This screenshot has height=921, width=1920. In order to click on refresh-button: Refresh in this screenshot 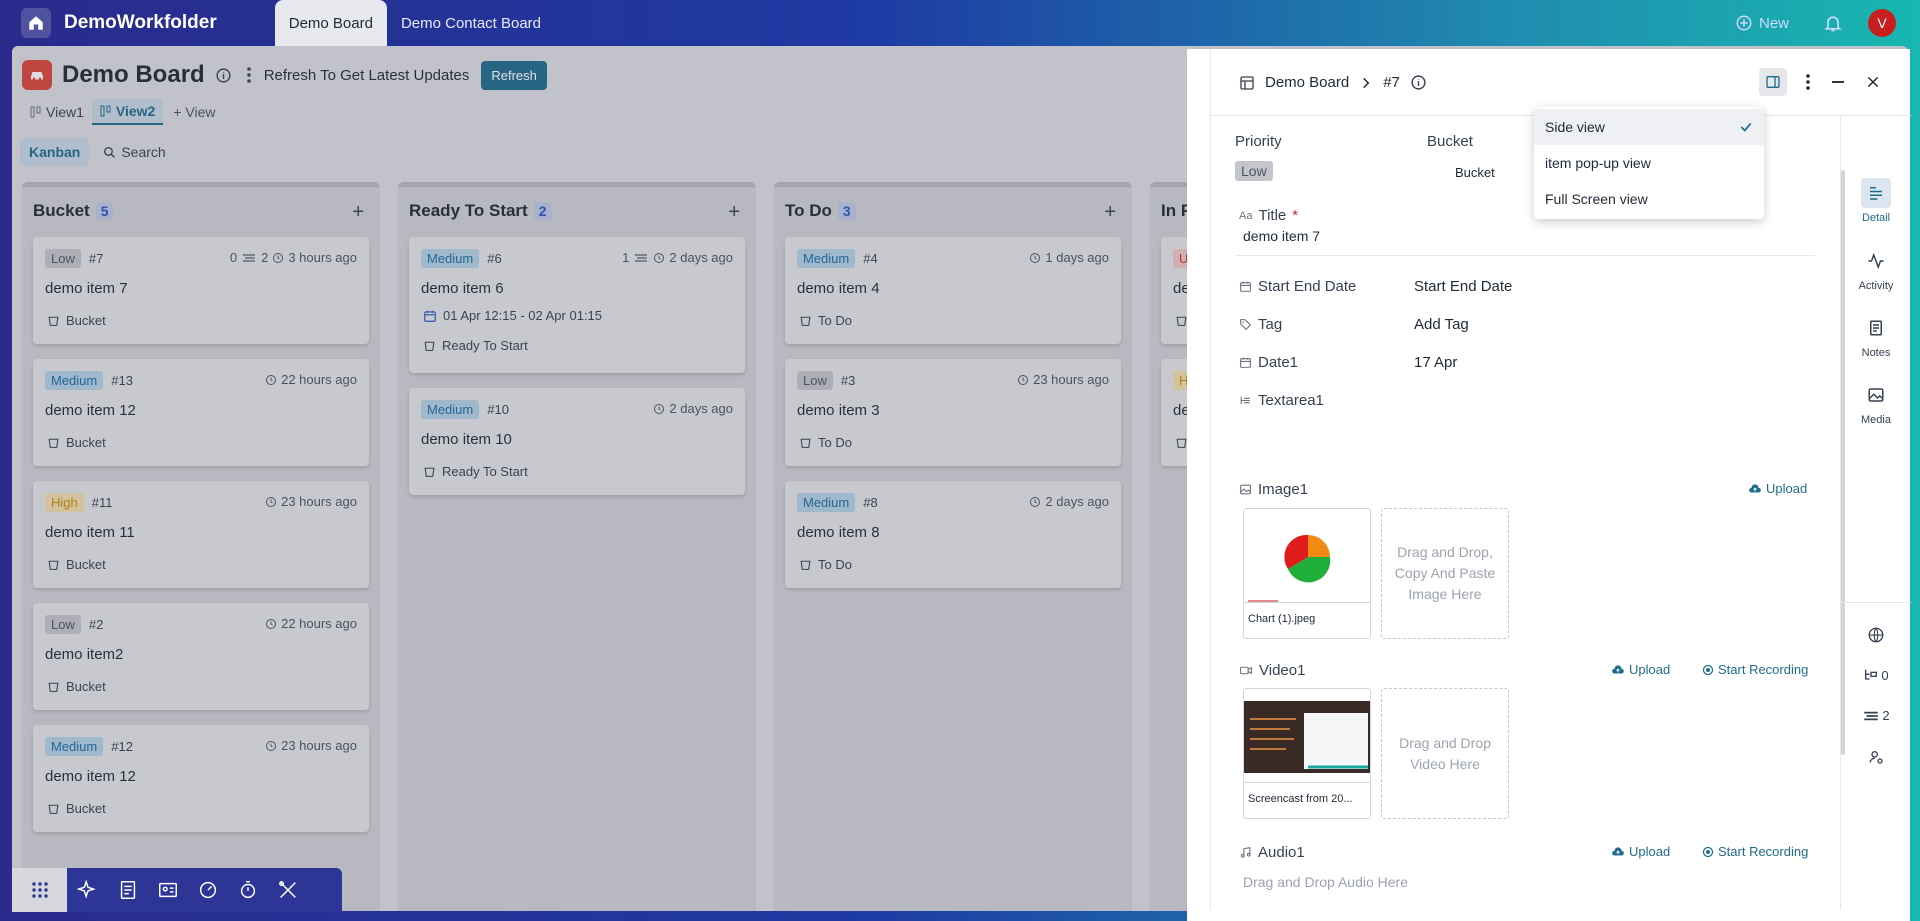, I will do `click(514, 75)`.